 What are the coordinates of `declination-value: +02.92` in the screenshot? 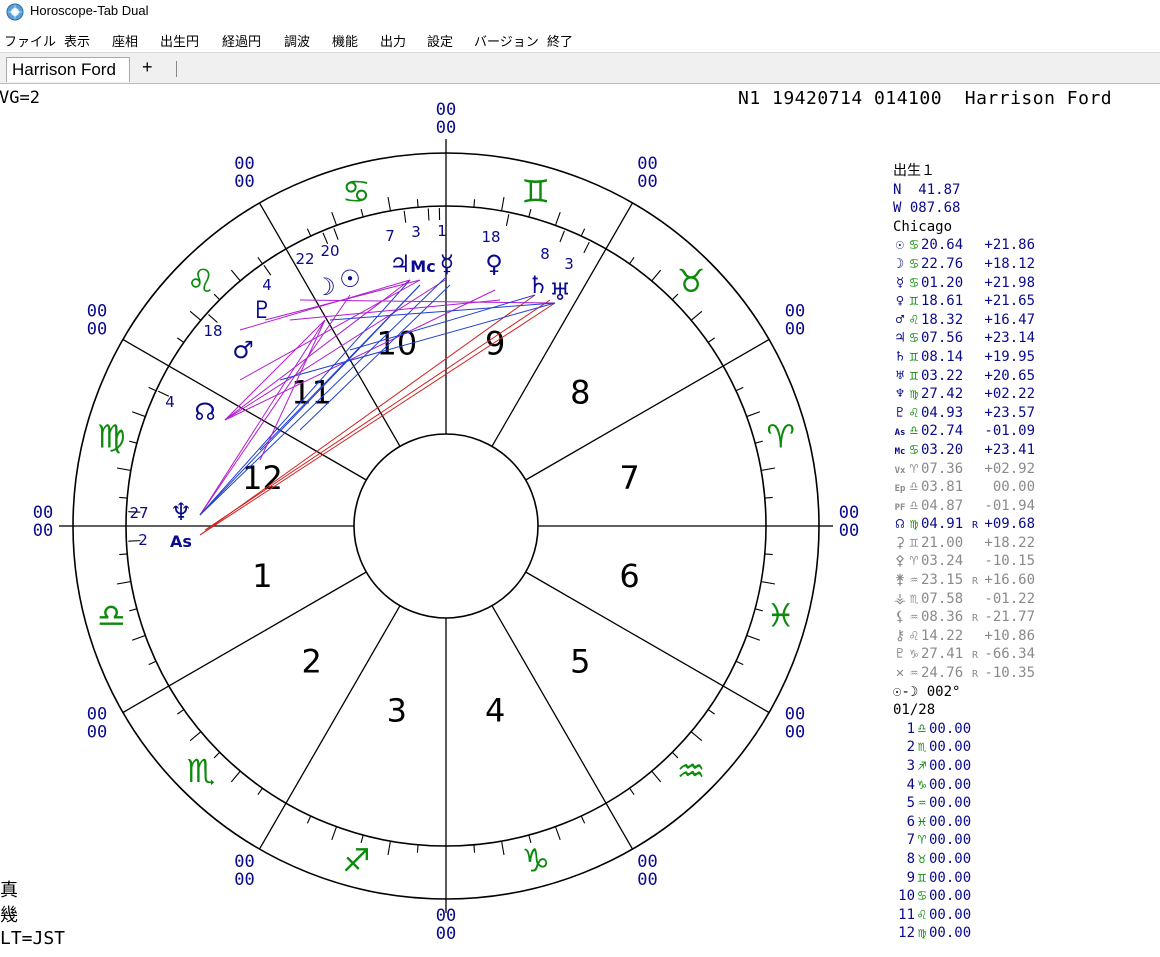 It's located at (1009, 468).